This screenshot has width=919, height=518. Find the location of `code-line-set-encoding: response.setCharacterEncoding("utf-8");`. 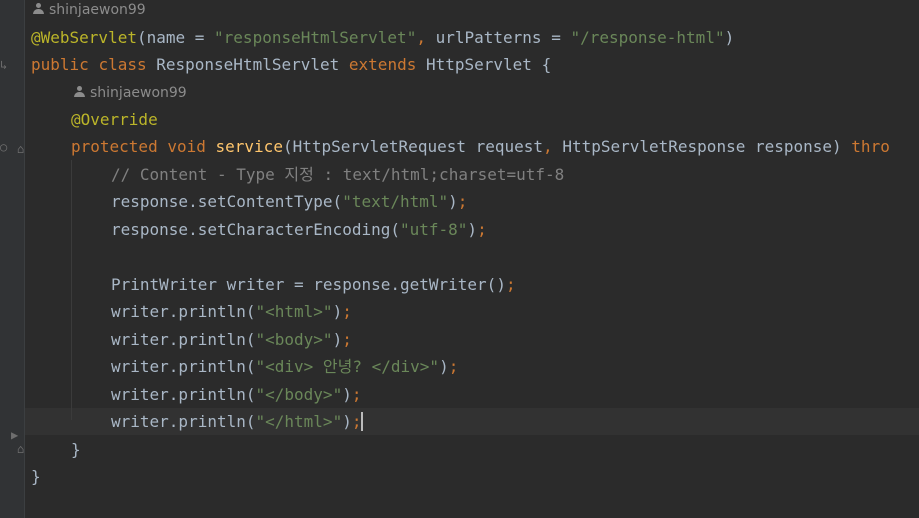

code-line-set-encoding: response.setCharacterEncoding("utf-8"); is located at coordinates (299, 229).